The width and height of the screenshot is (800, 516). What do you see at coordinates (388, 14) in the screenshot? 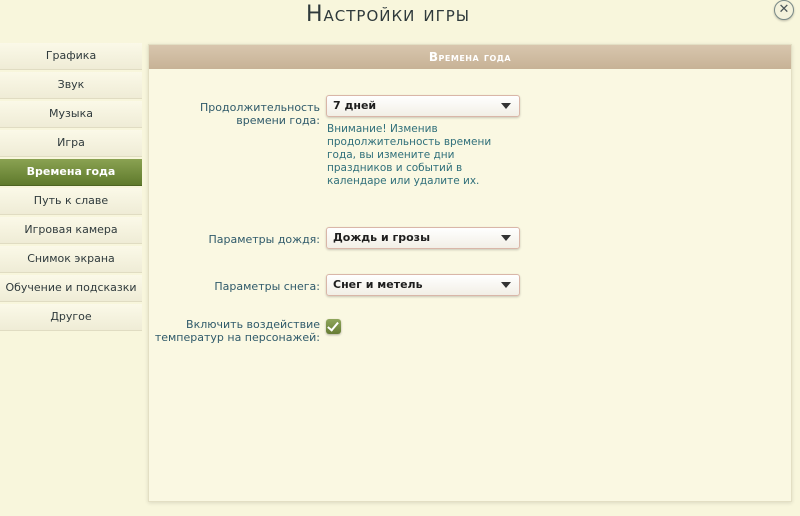
I see `window-title: Настройки игры` at bounding box center [388, 14].